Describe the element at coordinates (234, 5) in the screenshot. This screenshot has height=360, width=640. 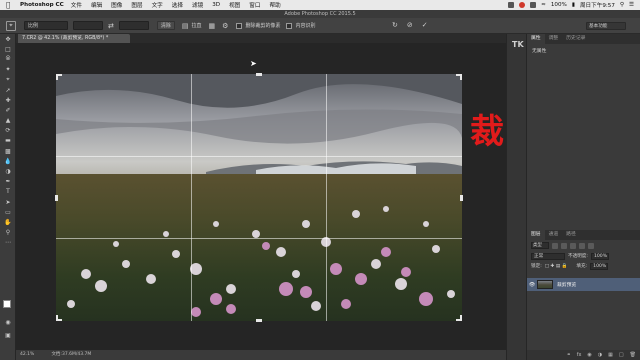
I see `menu-view: 视图` at that location.